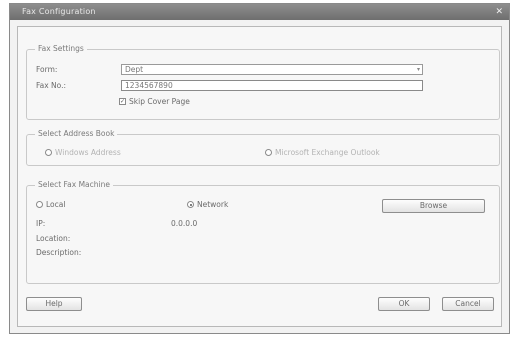  What do you see at coordinates (159, 101) in the screenshot?
I see `skip-cover-label: Skip Cover Page` at bounding box center [159, 101].